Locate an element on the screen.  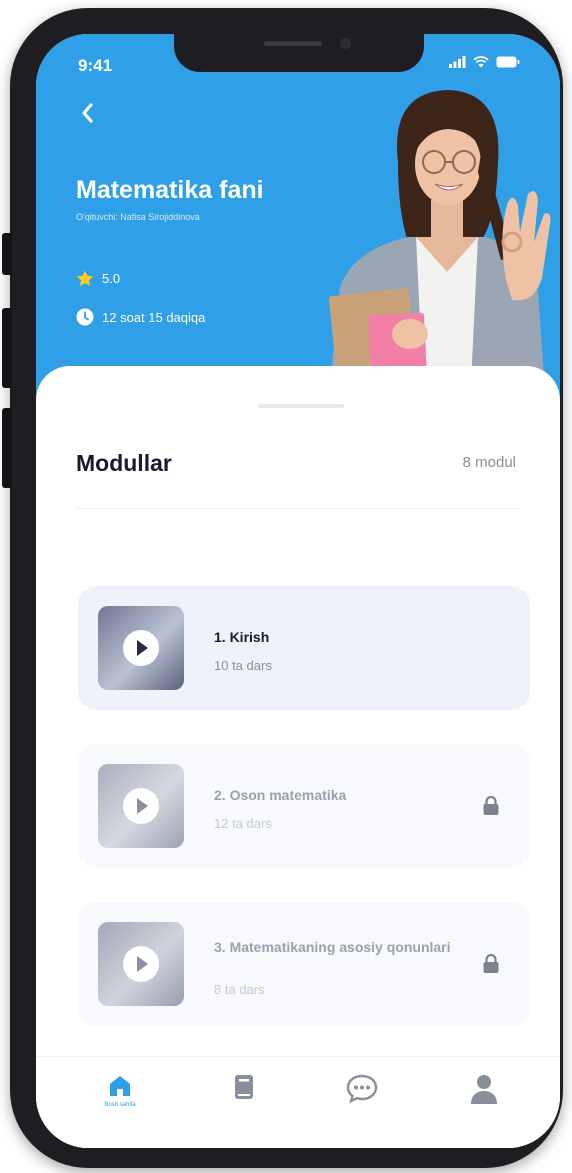
modules-title: Modullar is located at coordinates (124, 463).